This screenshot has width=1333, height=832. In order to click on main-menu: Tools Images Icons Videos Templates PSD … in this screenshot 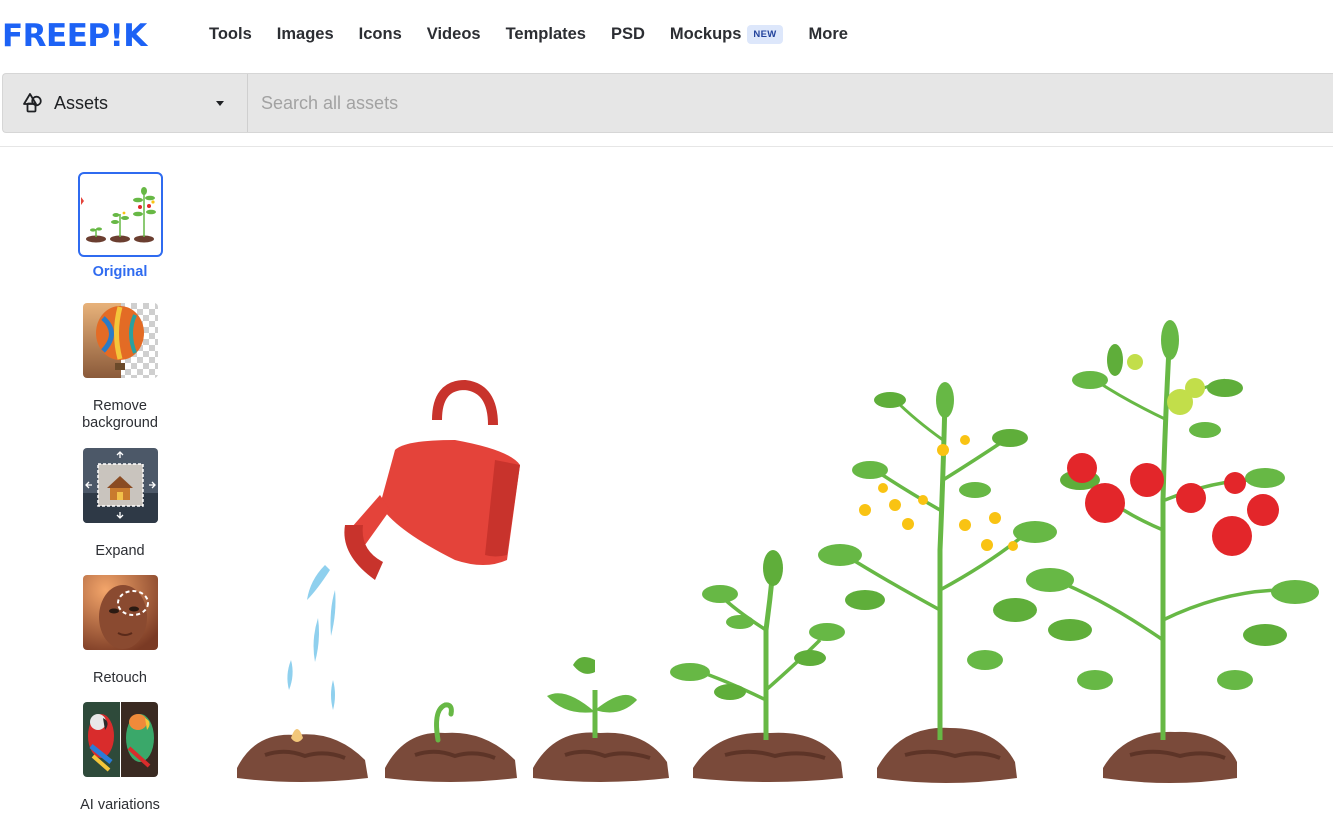, I will do `click(541, 34)`.